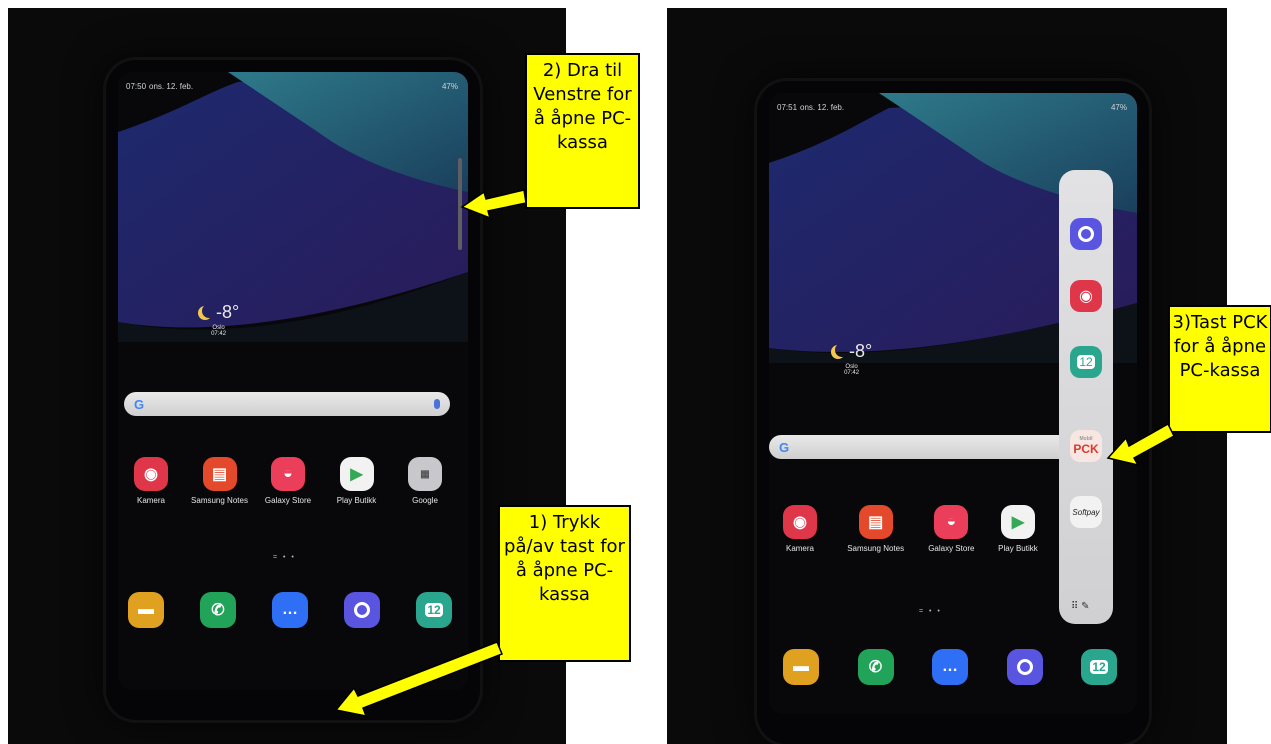 This screenshot has height=744, width=1271. What do you see at coordinates (582, 131) in the screenshot?
I see `callout-swipe-left: 2) Dra til Venstre for å åpne PC-kassa` at bounding box center [582, 131].